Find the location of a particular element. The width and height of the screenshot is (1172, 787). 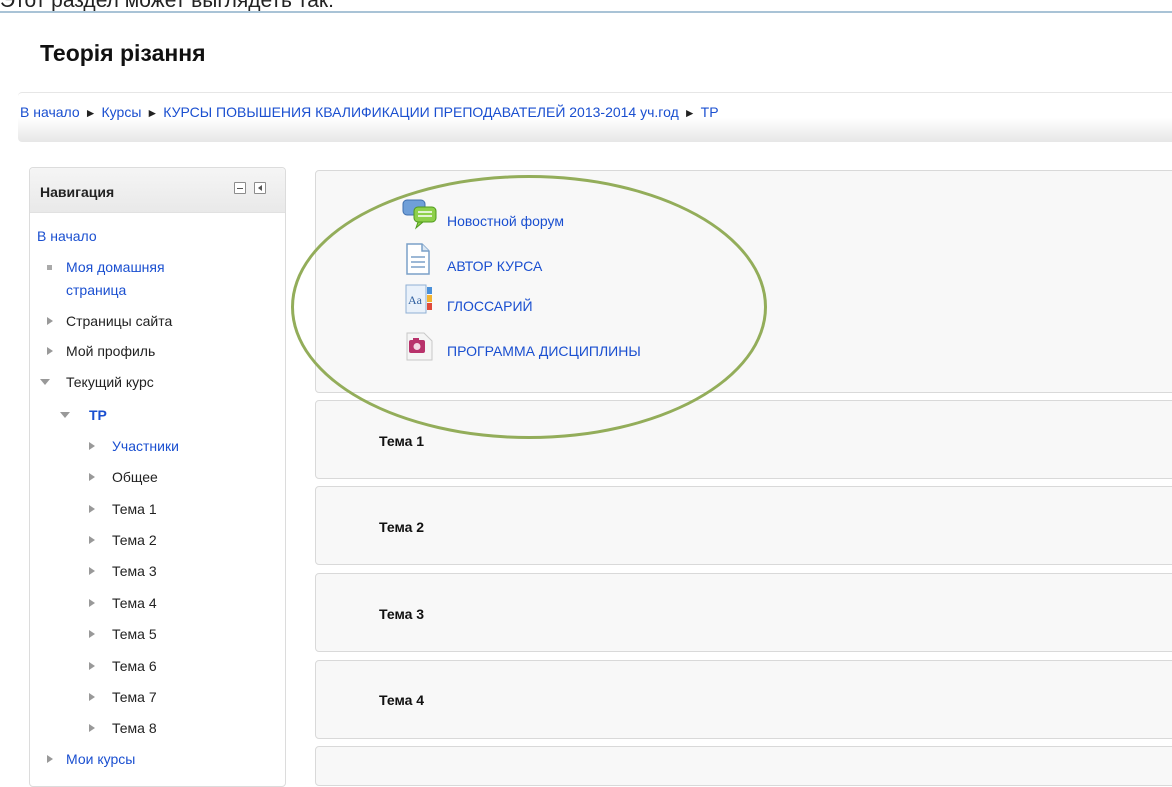

bullet-icon is located at coordinates (49, 267).